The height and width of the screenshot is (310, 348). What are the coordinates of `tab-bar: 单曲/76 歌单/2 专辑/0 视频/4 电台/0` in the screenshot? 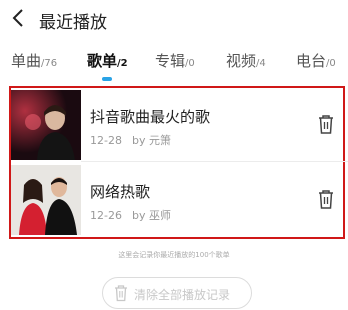 It's located at (174, 65).